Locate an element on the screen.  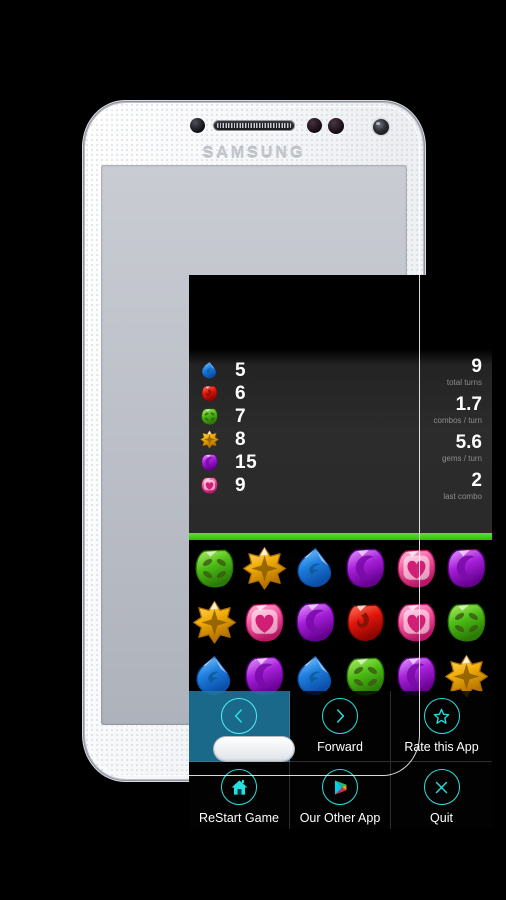
menu-item-restart-game: ReStart Game is located at coordinates (239, 795).